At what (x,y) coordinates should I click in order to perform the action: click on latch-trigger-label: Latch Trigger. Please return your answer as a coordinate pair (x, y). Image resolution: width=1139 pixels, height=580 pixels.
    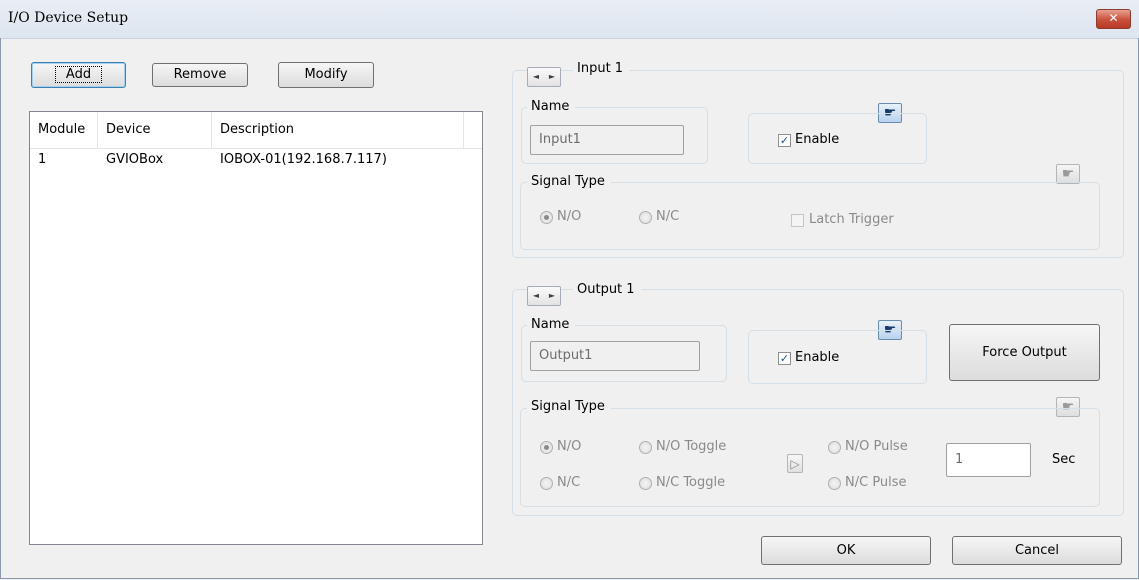
    Looking at the image, I should click on (851, 219).